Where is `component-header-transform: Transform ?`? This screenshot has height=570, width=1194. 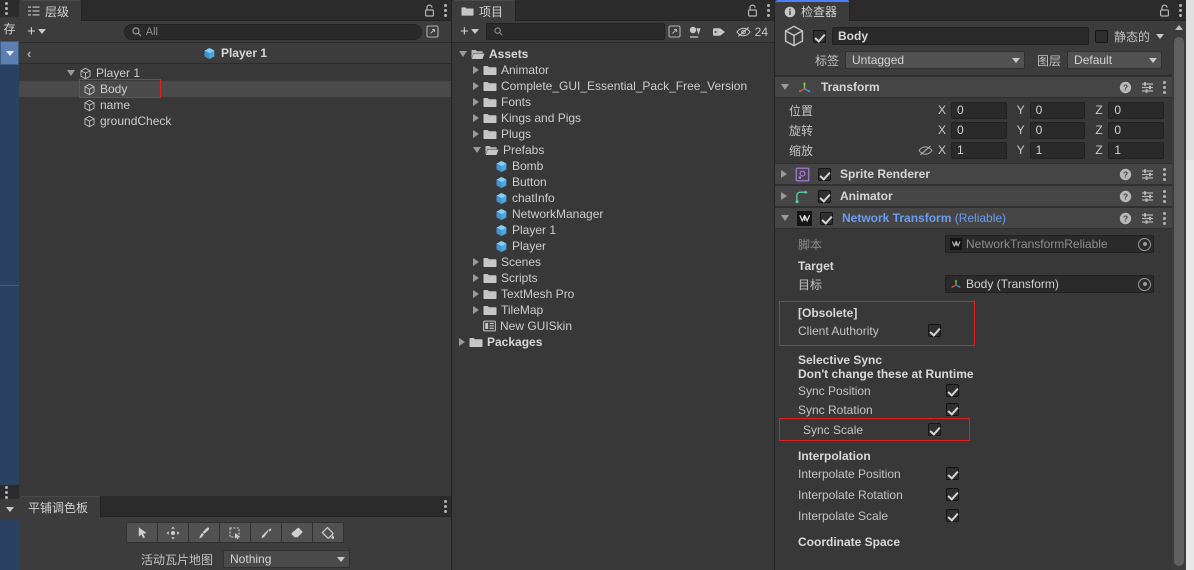 component-header-transform: Transform ? is located at coordinates (973, 87).